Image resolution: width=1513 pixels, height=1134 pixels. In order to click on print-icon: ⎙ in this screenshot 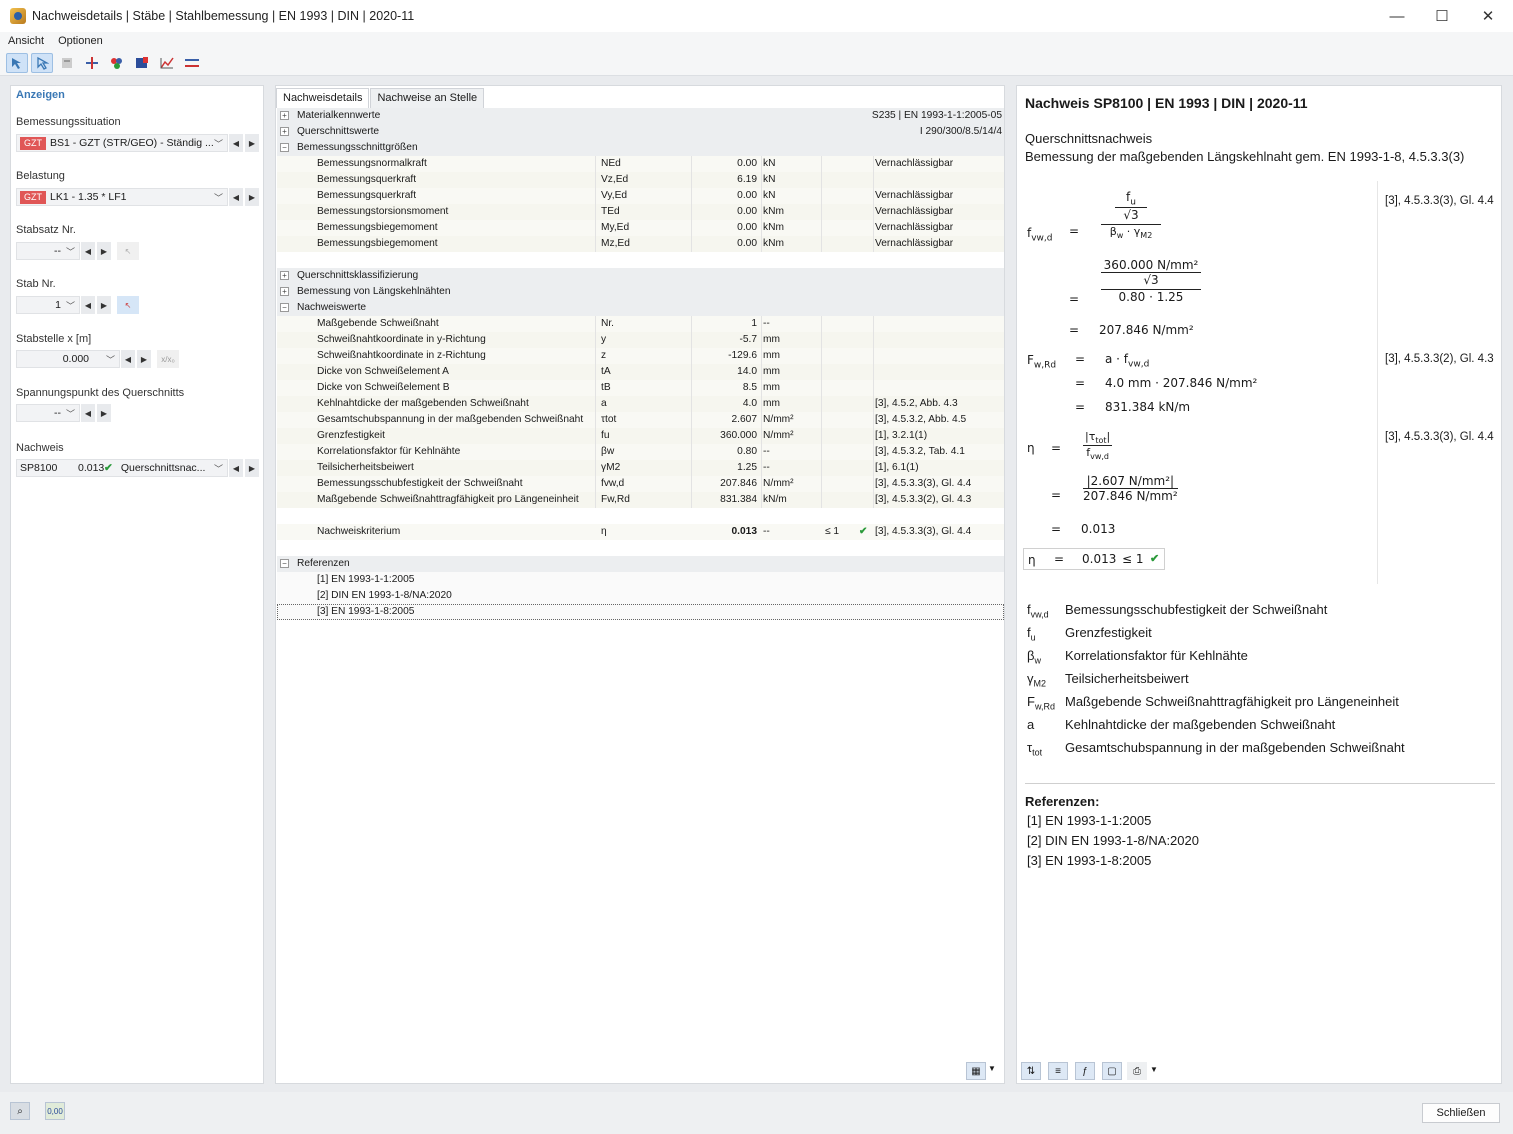, I will do `click(1137, 1071)`.